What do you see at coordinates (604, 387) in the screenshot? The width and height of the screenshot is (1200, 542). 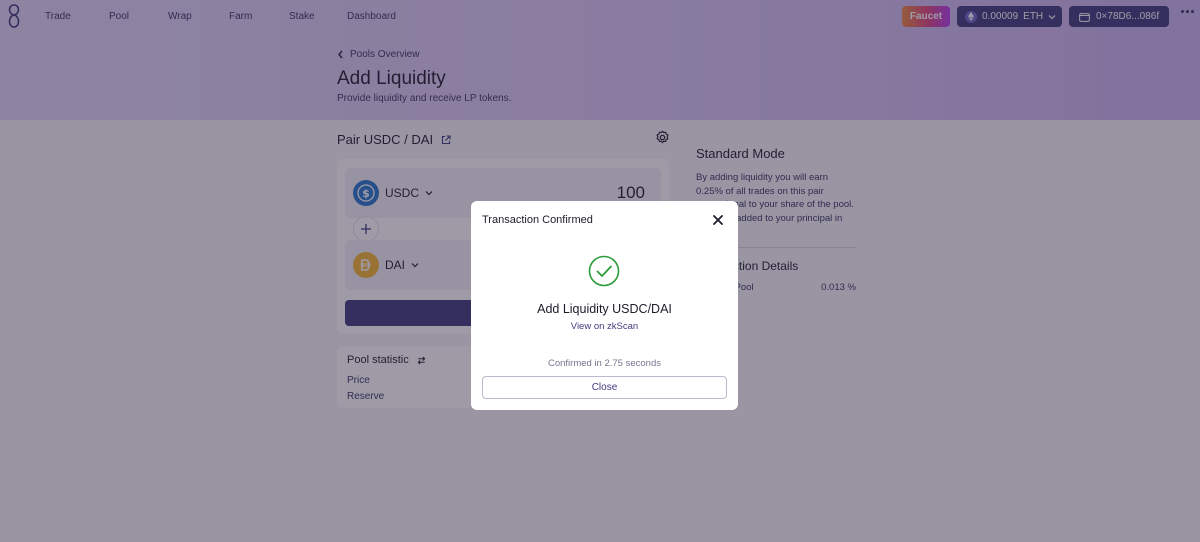 I see `close-button: Close` at bounding box center [604, 387].